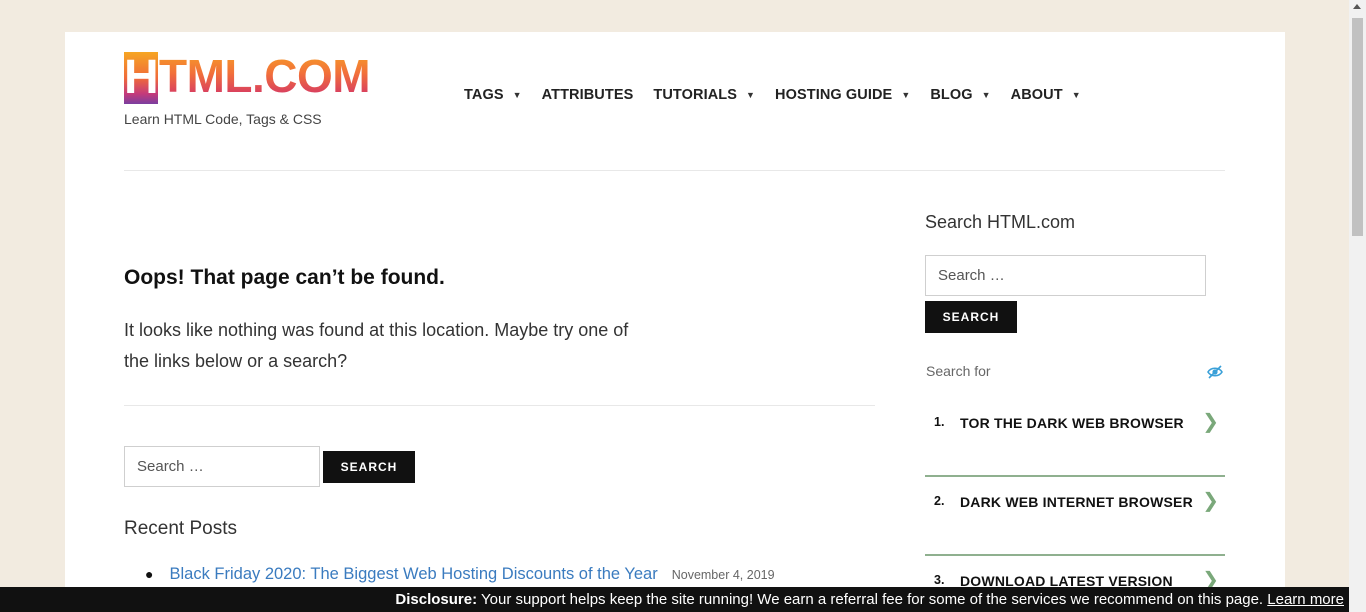  What do you see at coordinates (436, 599) in the screenshot?
I see `disclosure-label: Disclosure:` at bounding box center [436, 599].